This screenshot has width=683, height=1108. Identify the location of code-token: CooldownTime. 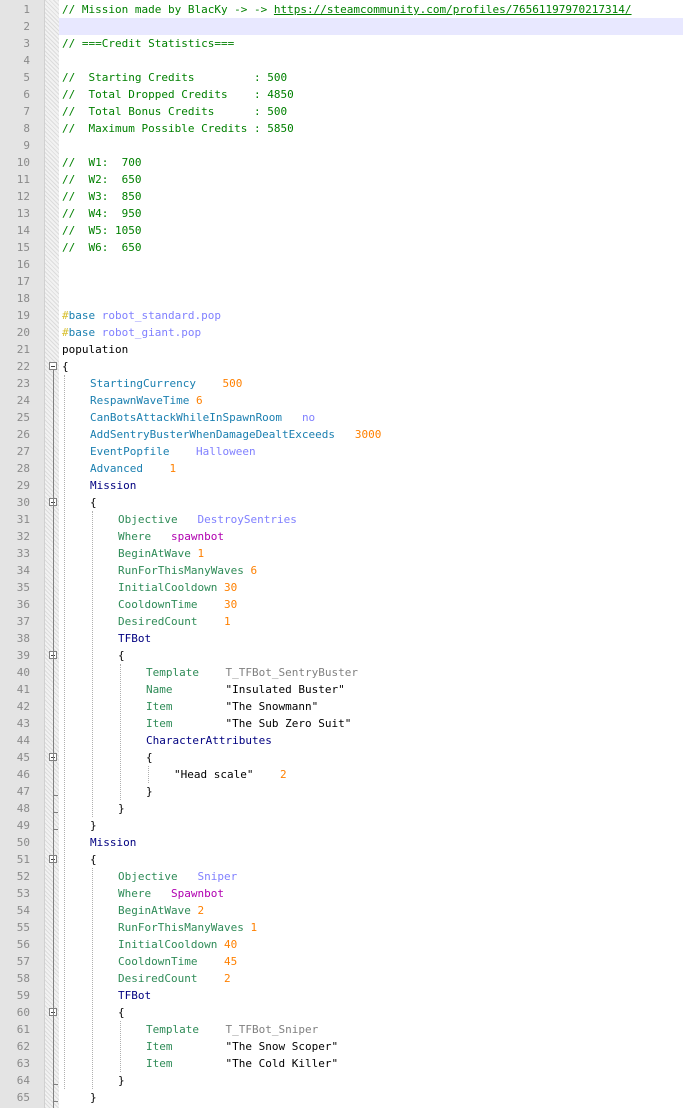
(158, 961).